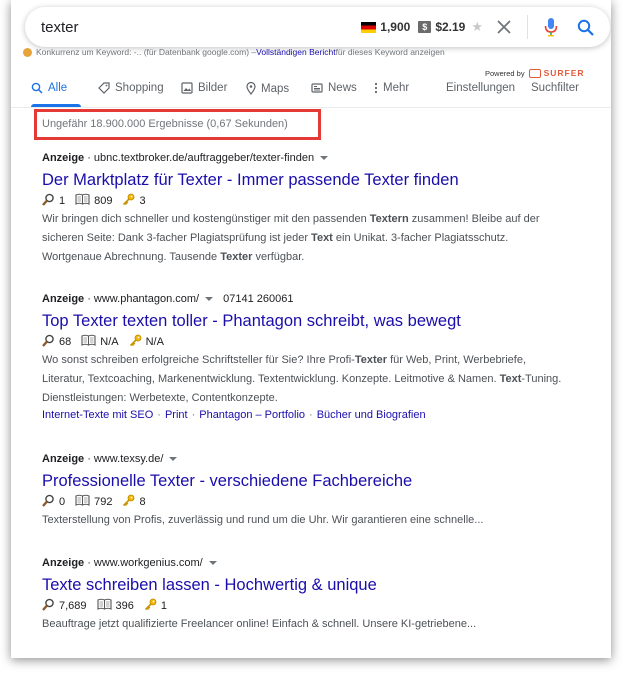 This screenshot has width=634, height=688. Describe the element at coordinates (396, 88) in the screenshot. I see `tab-label: Mehr` at that location.